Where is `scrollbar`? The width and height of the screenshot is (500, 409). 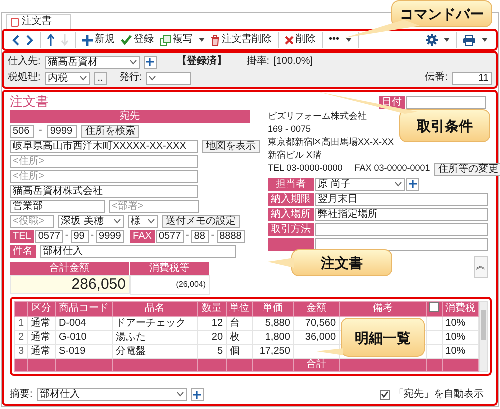
scrollbar is located at coordinates (483, 336).